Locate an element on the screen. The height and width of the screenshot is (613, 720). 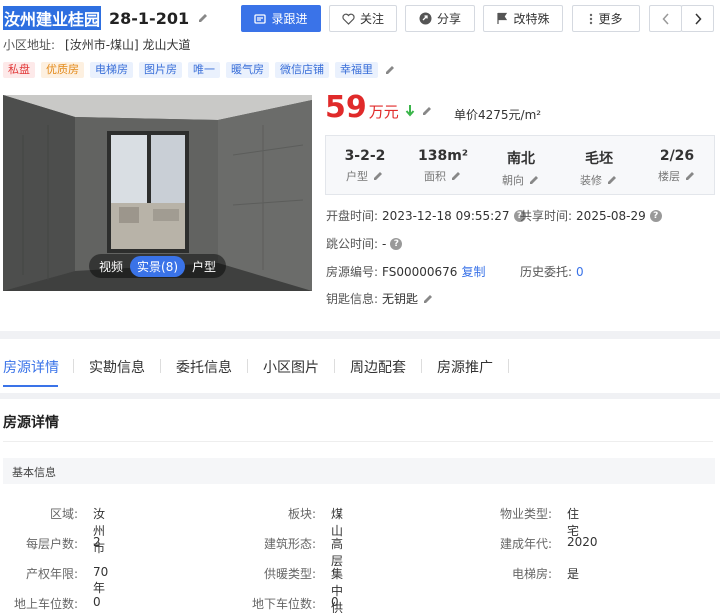
mark-special-button: 改特殊 is located at coordinates (523, 18).